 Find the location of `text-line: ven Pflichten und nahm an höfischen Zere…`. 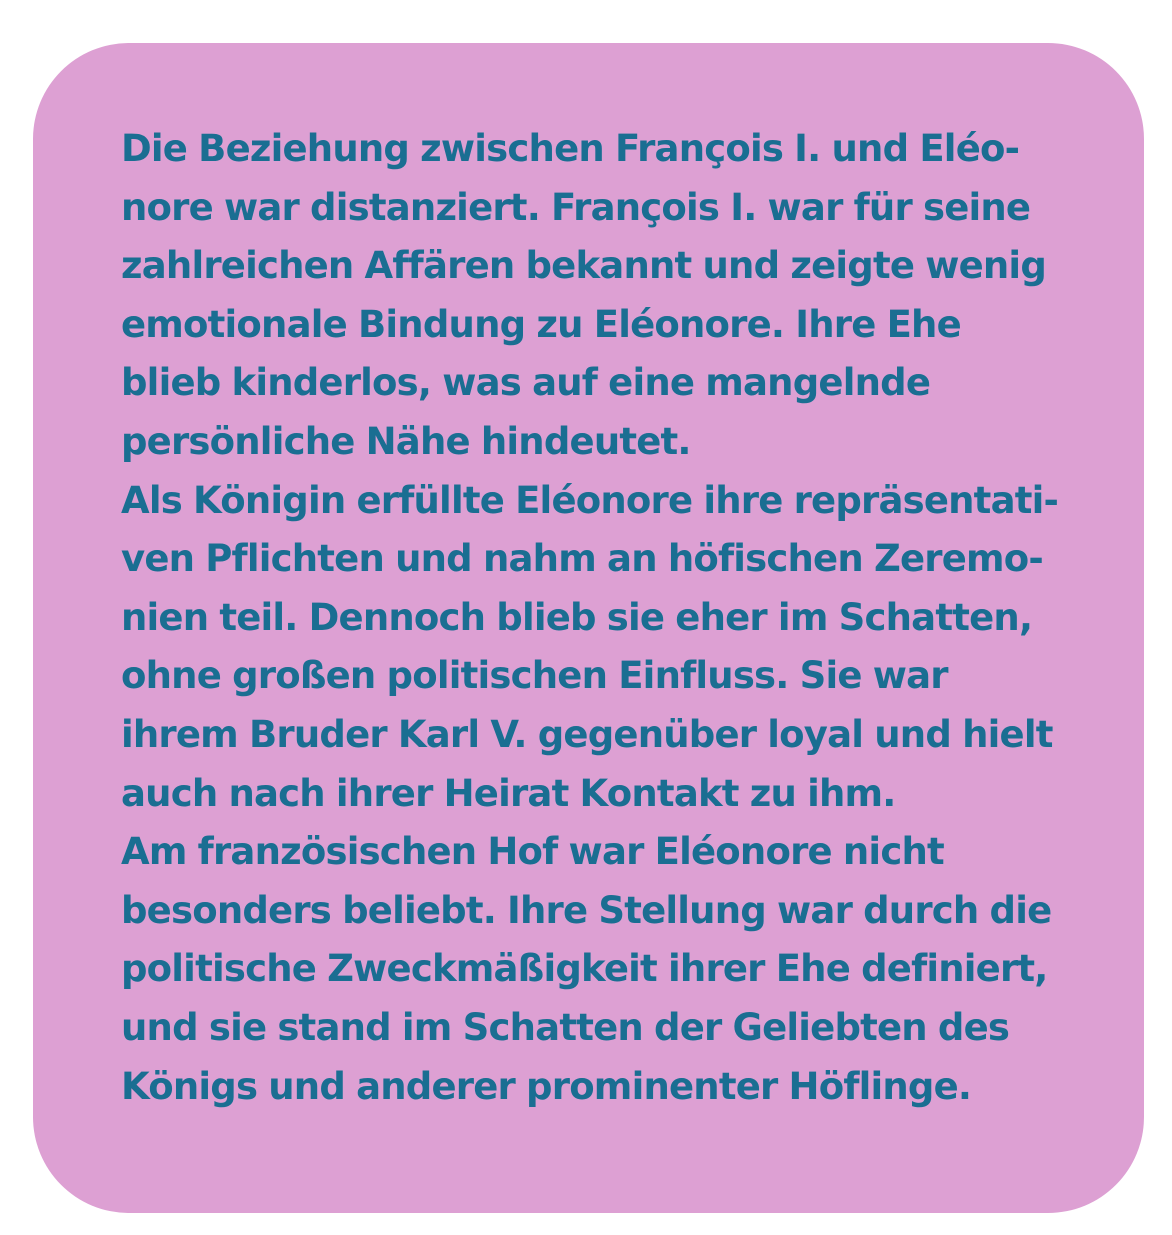

text-line: ven Pflichten und nahm an höfischen Zere… is located at coordinates (582, 559).